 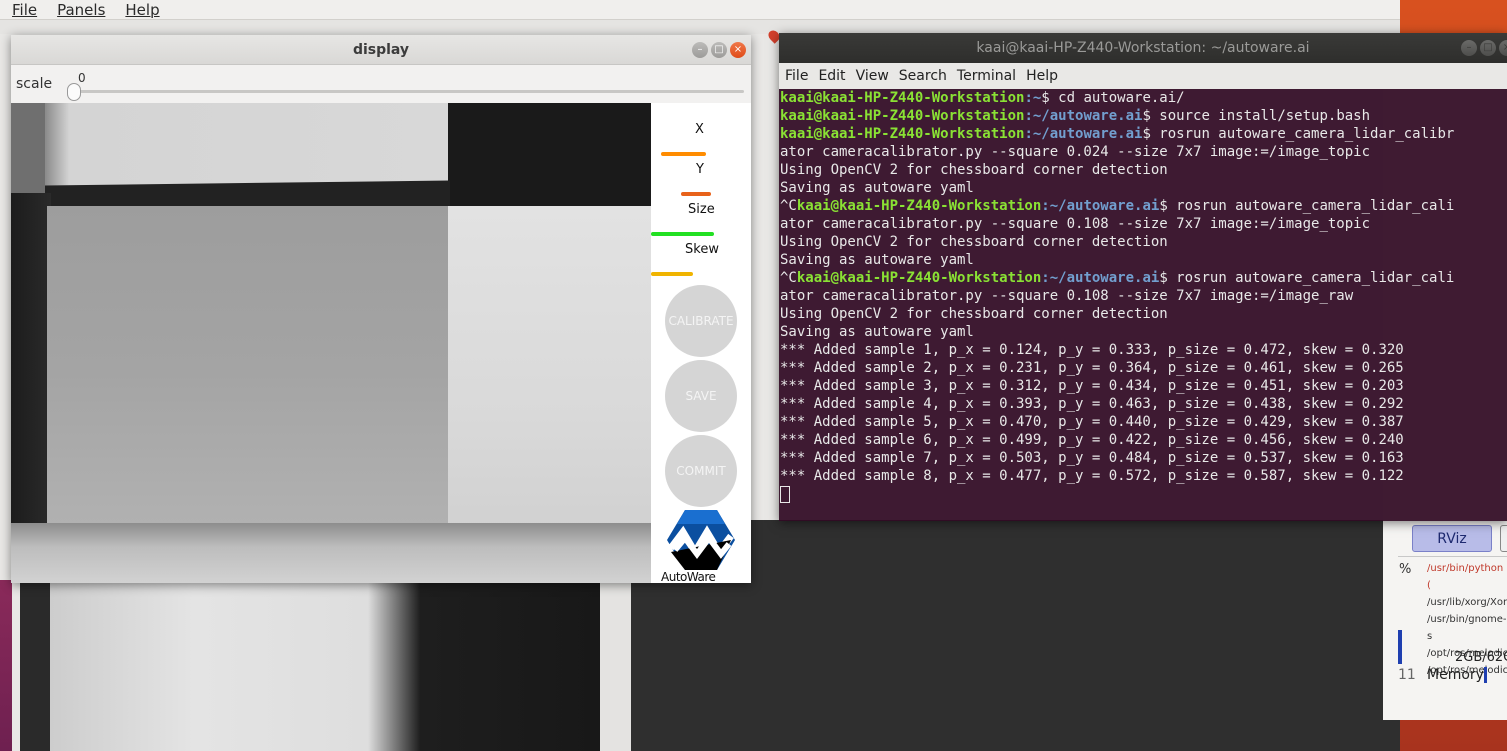 What do you see at coordinates (1033, 98) in the screenshot?
I see `prompt-path: :~` at bounding box center [1033, 98].